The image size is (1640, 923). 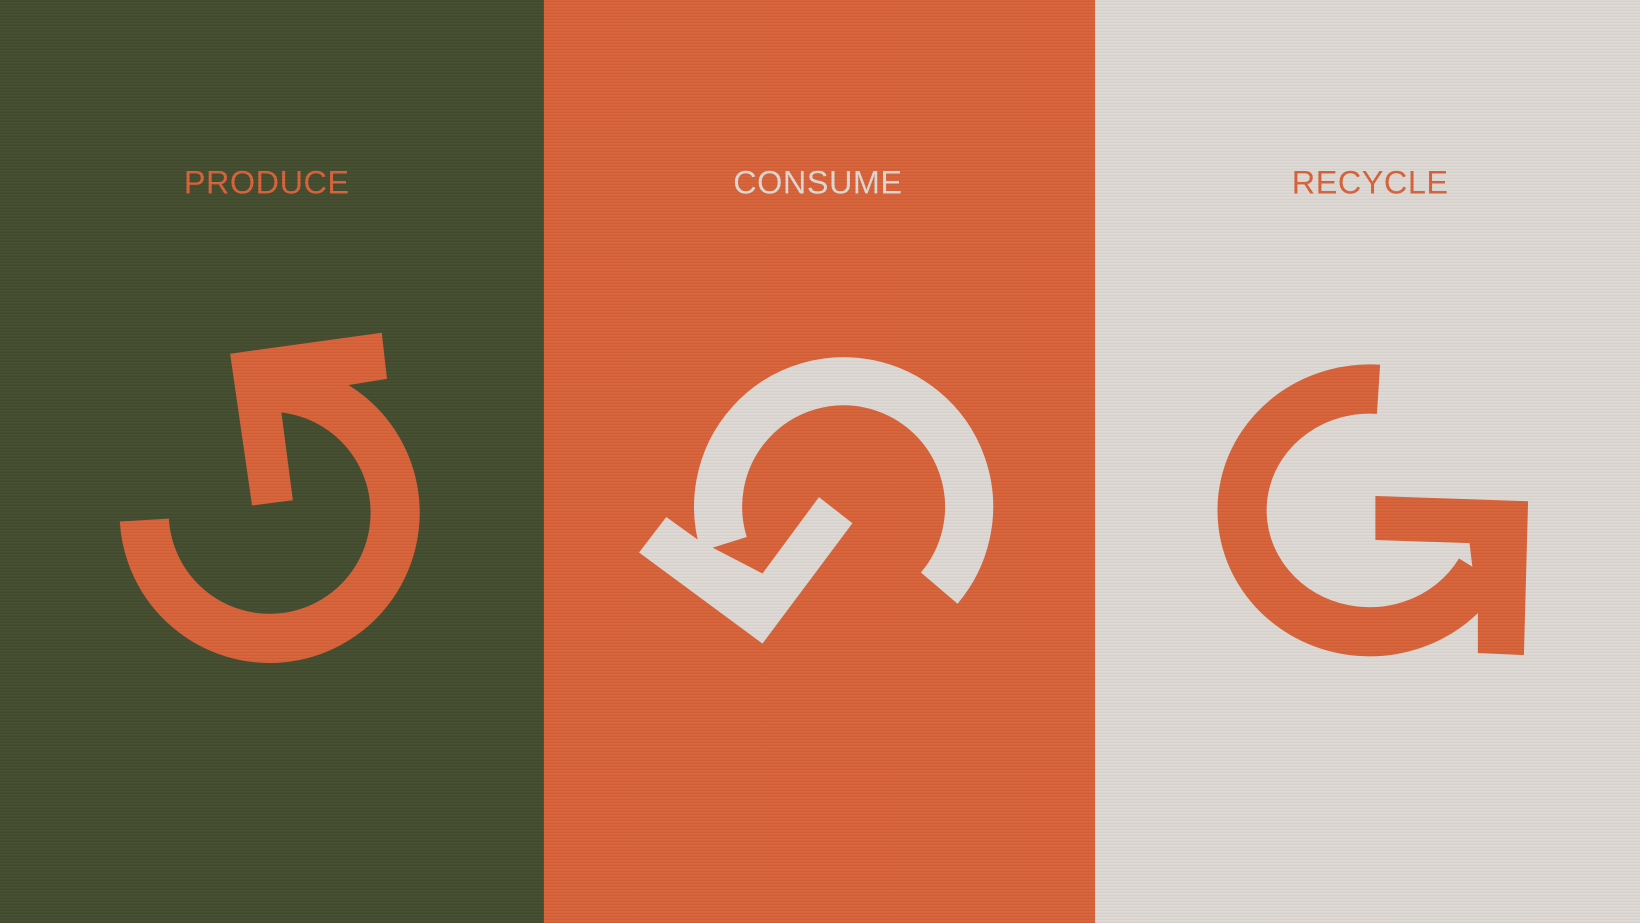 What do you see at coordinates (267, 183) in the screenshot?
I see `panel-produce-title: PRODUCE` at bounding box center [267, 183].